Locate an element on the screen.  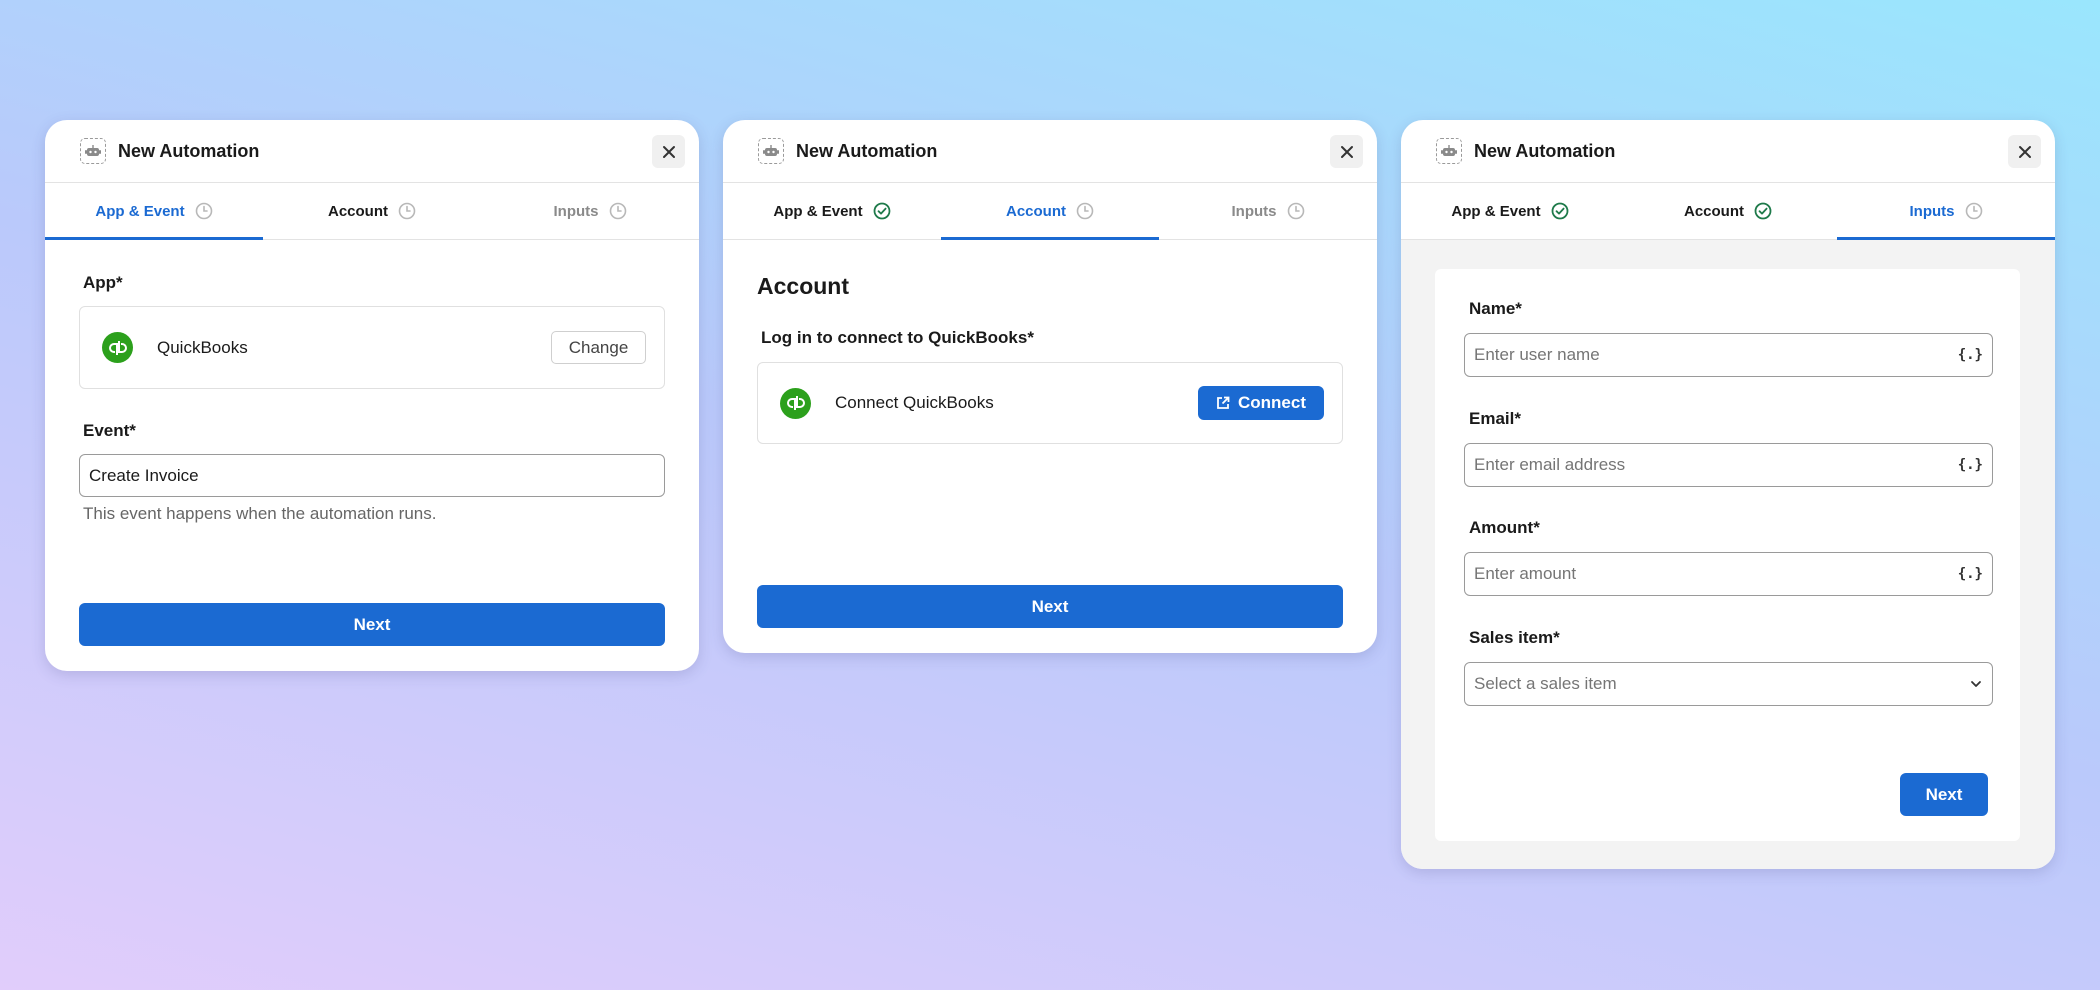
connect-account-row: Connect QuickBooks Connect is located at coordinates (1050, 403).